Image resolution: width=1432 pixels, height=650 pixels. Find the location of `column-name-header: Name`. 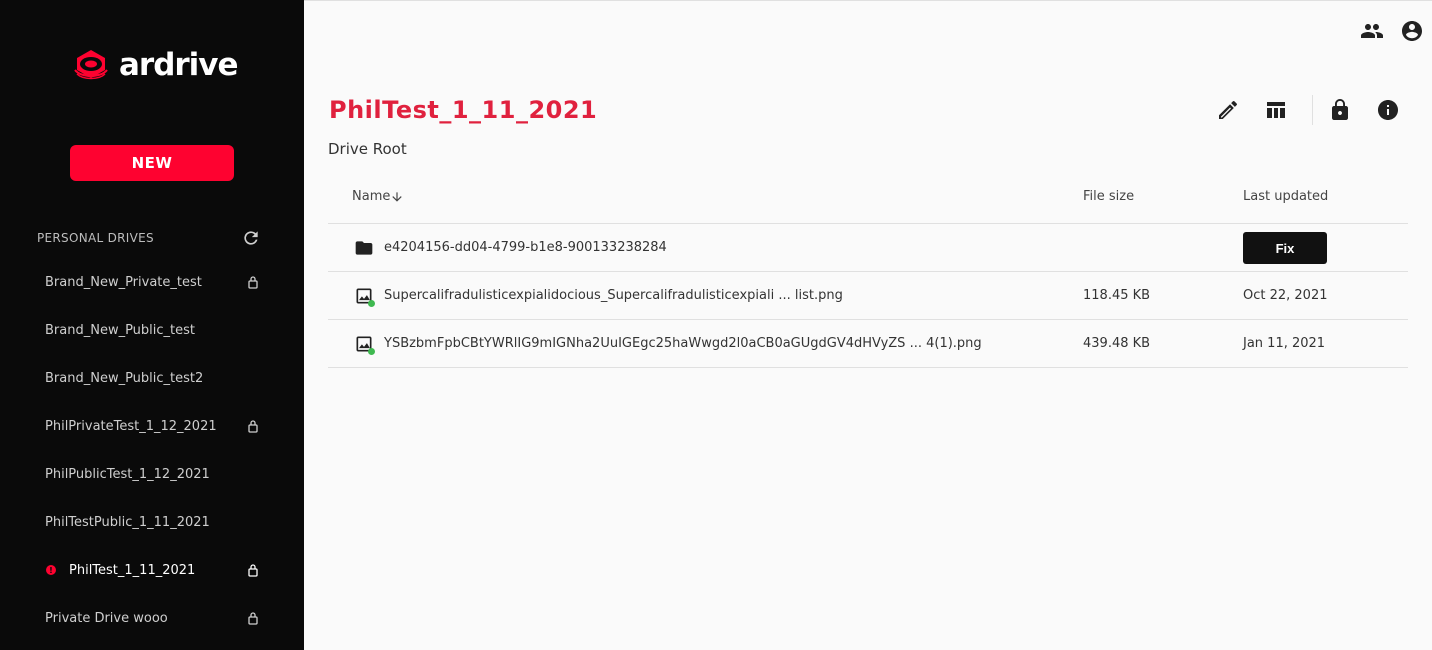

column-name-header: Name is located at coordinates (378, 196).